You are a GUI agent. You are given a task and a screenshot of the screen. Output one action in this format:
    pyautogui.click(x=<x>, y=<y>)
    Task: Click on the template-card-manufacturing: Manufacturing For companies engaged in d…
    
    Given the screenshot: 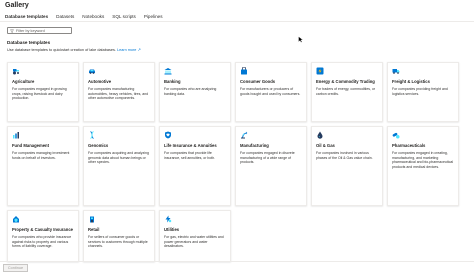 What is the action you would take?
    pyautogui.click(x=271, y=166)
    